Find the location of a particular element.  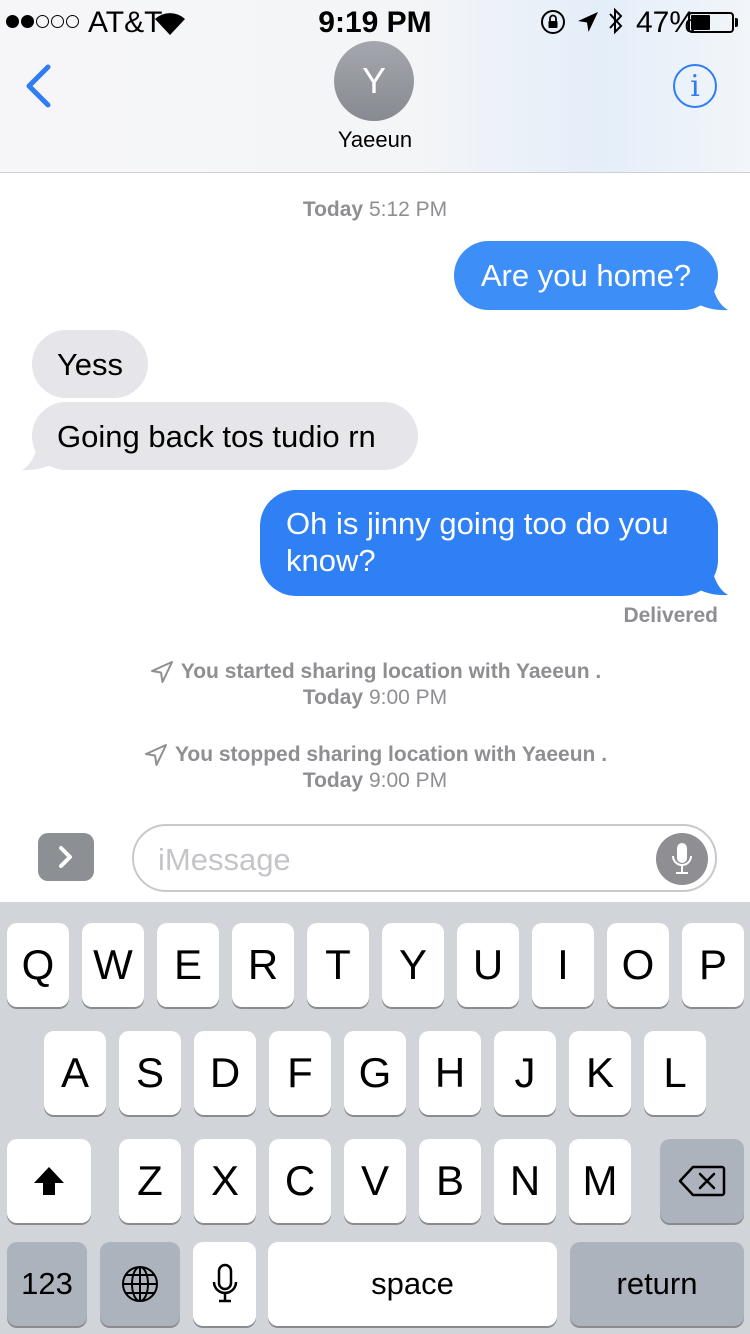

shift-key is located at coordinates (49, 1181).